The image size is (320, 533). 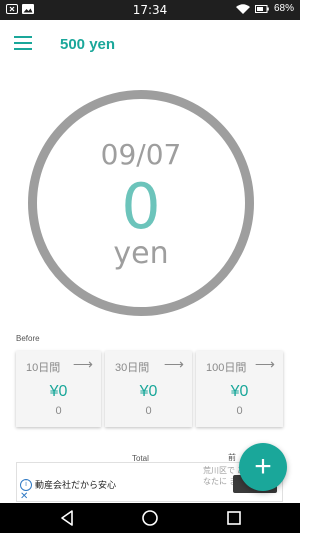 I want to click on home-icon, so click(x=150, y=518).